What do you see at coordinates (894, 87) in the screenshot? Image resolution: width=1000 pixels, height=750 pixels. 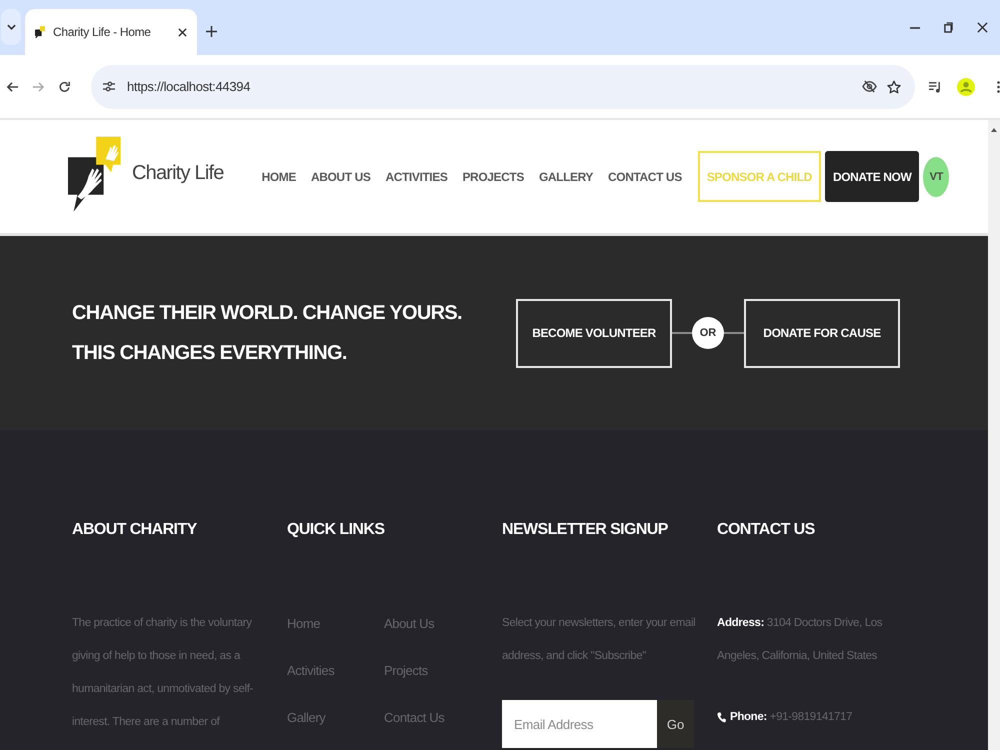 I see `bookmark-star-icon` at bounding box center [894, 87].